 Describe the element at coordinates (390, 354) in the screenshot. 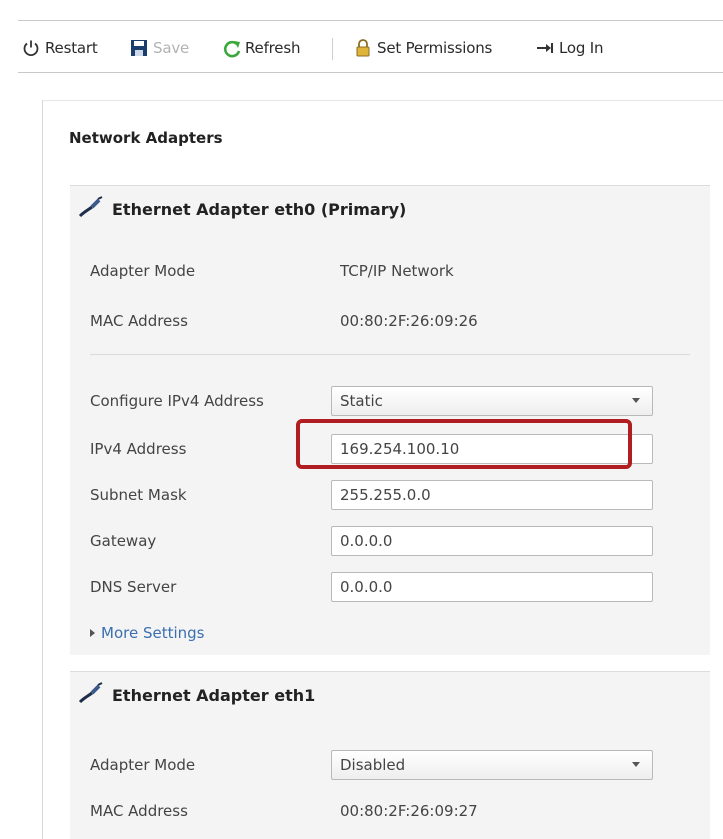

I see `section-divider` at that location.